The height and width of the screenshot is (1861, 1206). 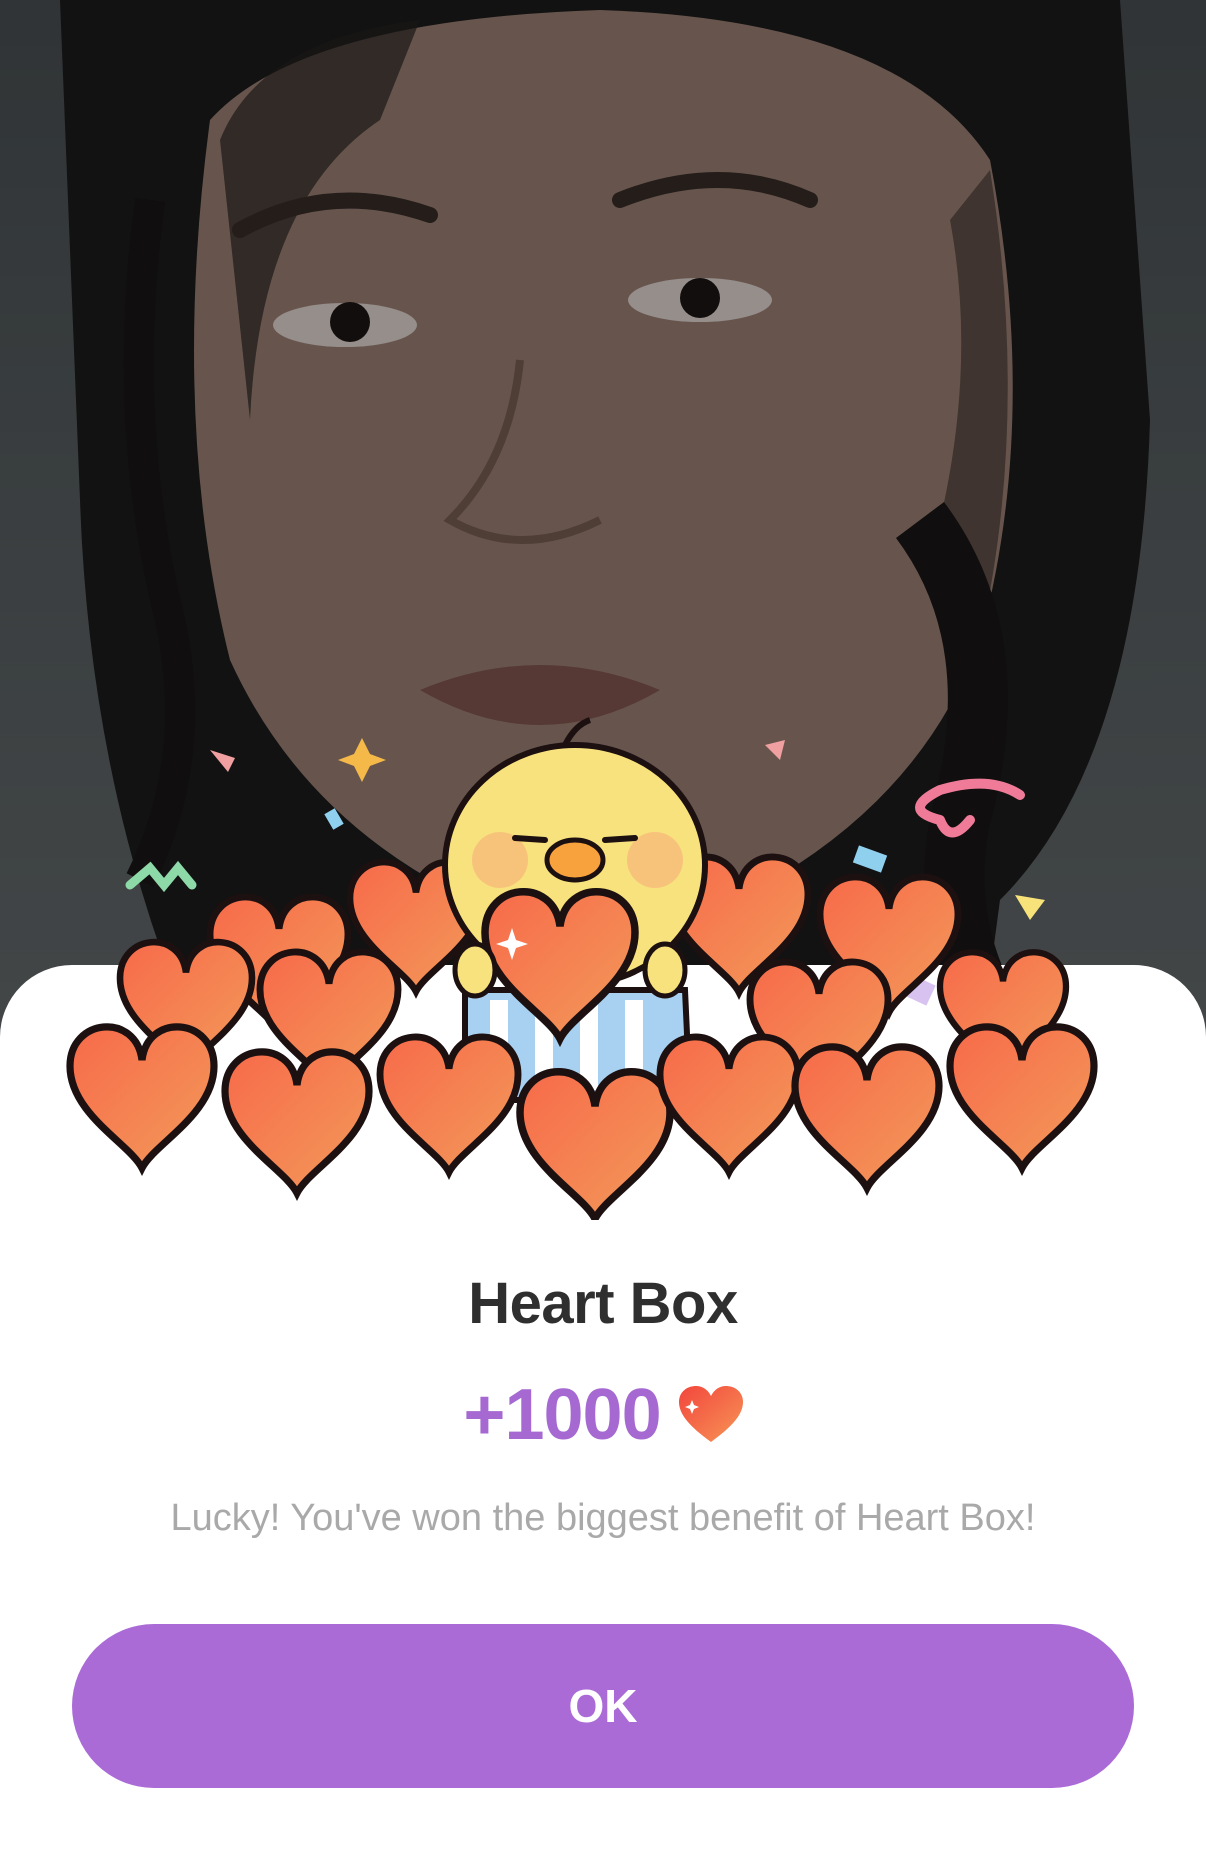 I want to click on reward-title: Heart Box, so click(x=603, y=1303).